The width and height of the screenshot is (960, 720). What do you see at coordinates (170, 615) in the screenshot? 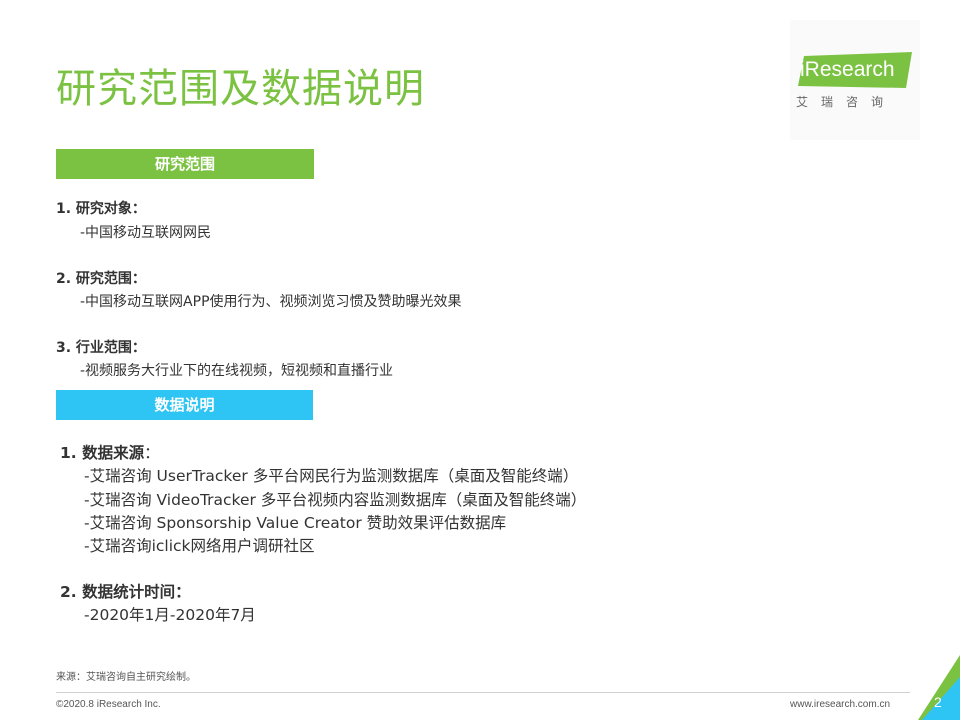
I see `data-time-detail: -2020年1月-2020年7月` at bounding box center [170, 615].